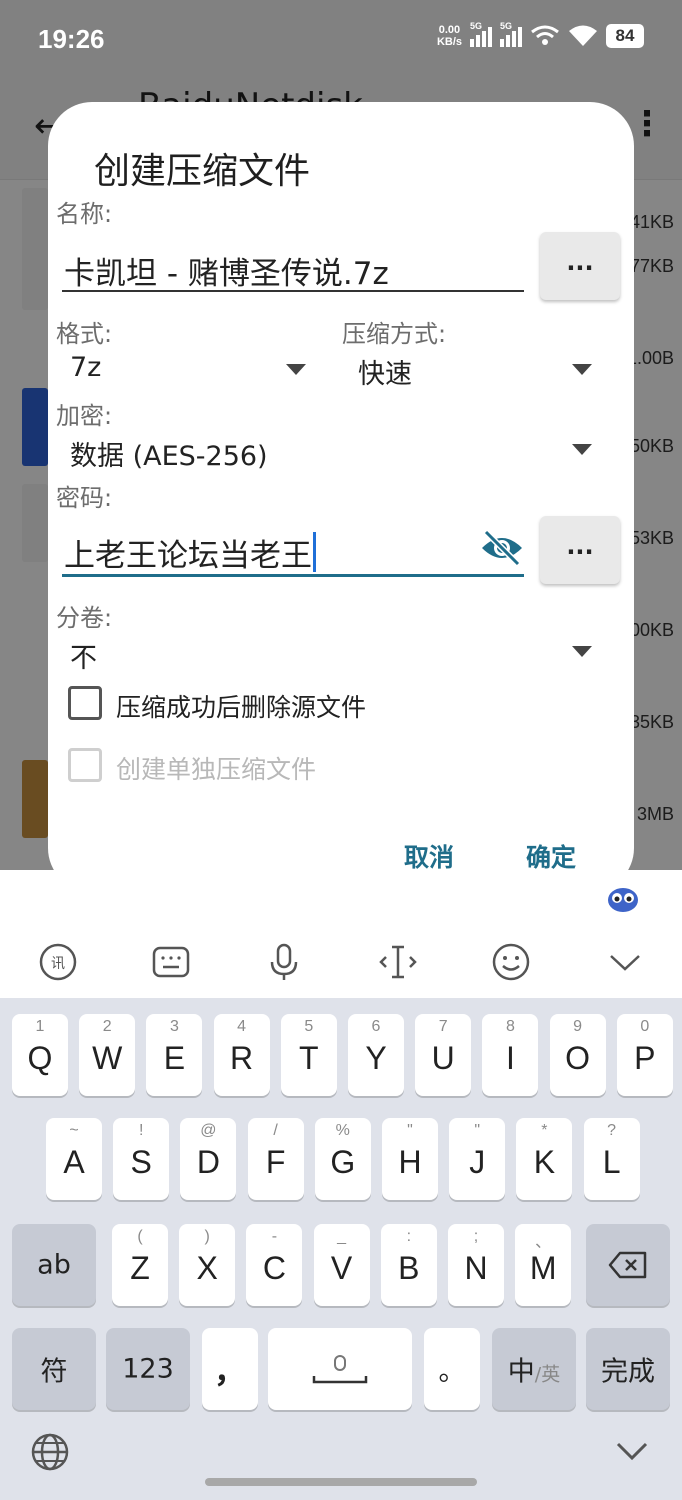 Image resolution: width=682 pixels, height=1500 pixels. I want to click on archive-name-input: 卡凯坦 - 赌博圣传说.7z, so click(226, 270).